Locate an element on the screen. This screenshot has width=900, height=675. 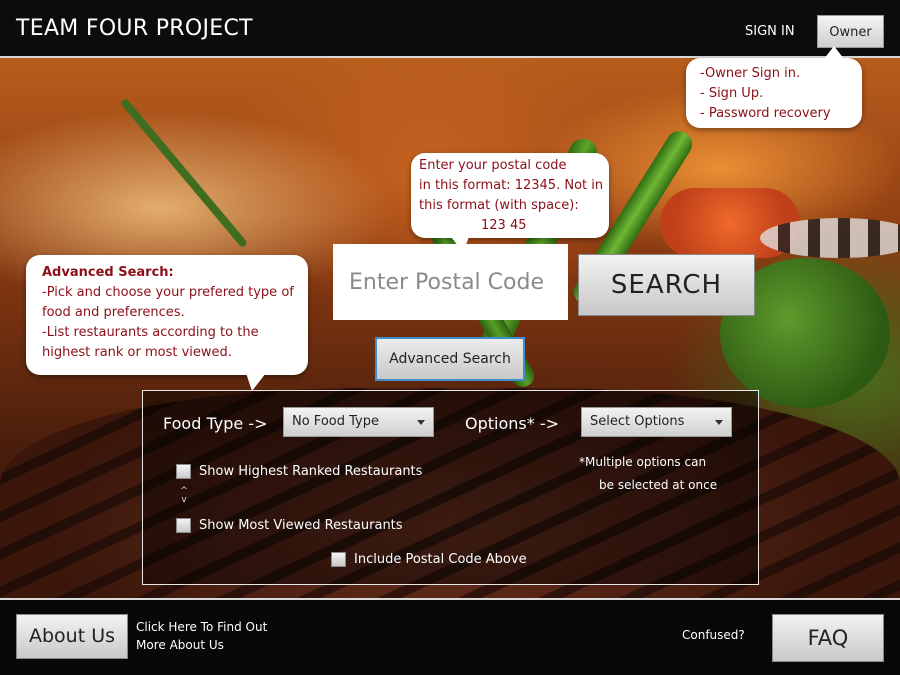
options-label: Options* -> is located at coordinates (512, 423).